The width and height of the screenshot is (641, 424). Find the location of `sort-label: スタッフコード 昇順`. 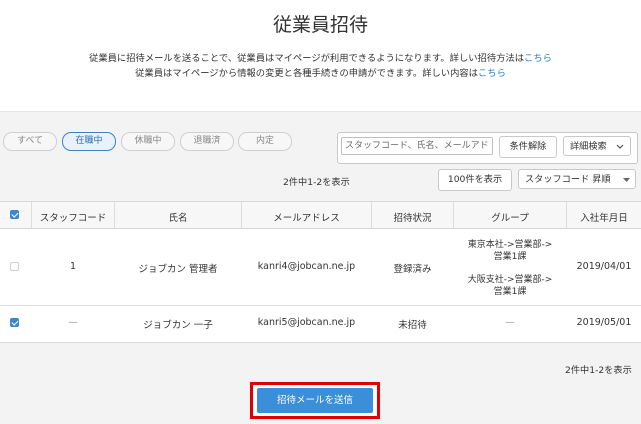

sort-label: スタッフコード 昇順 is located at coordinates (568, 179).